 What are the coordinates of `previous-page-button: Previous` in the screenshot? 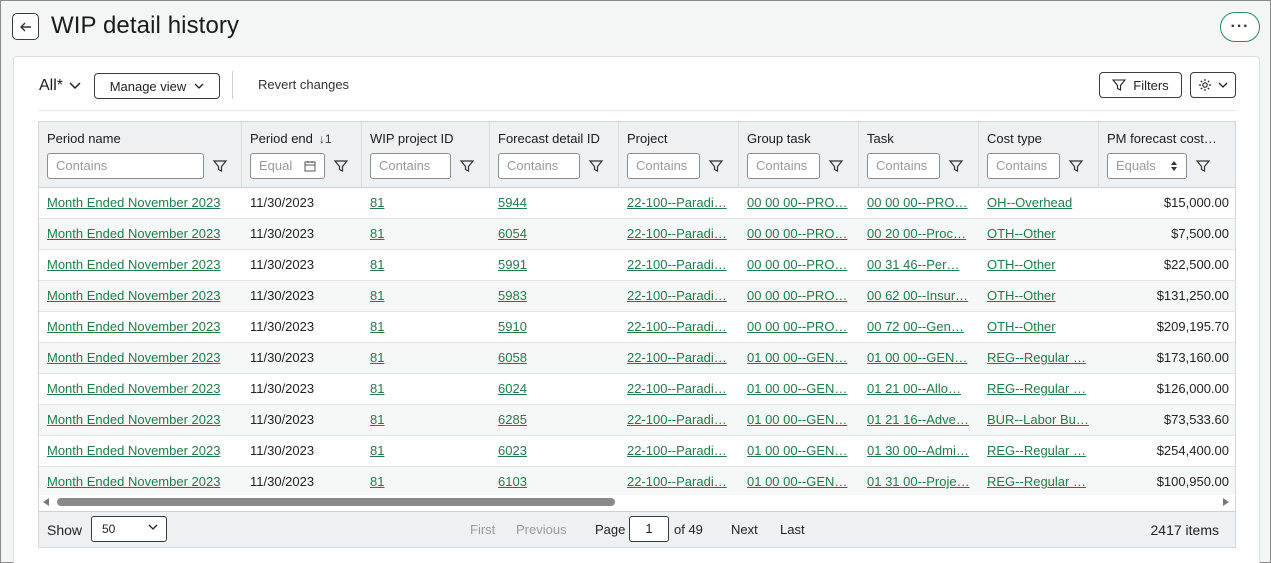 It's located at (541, 529).